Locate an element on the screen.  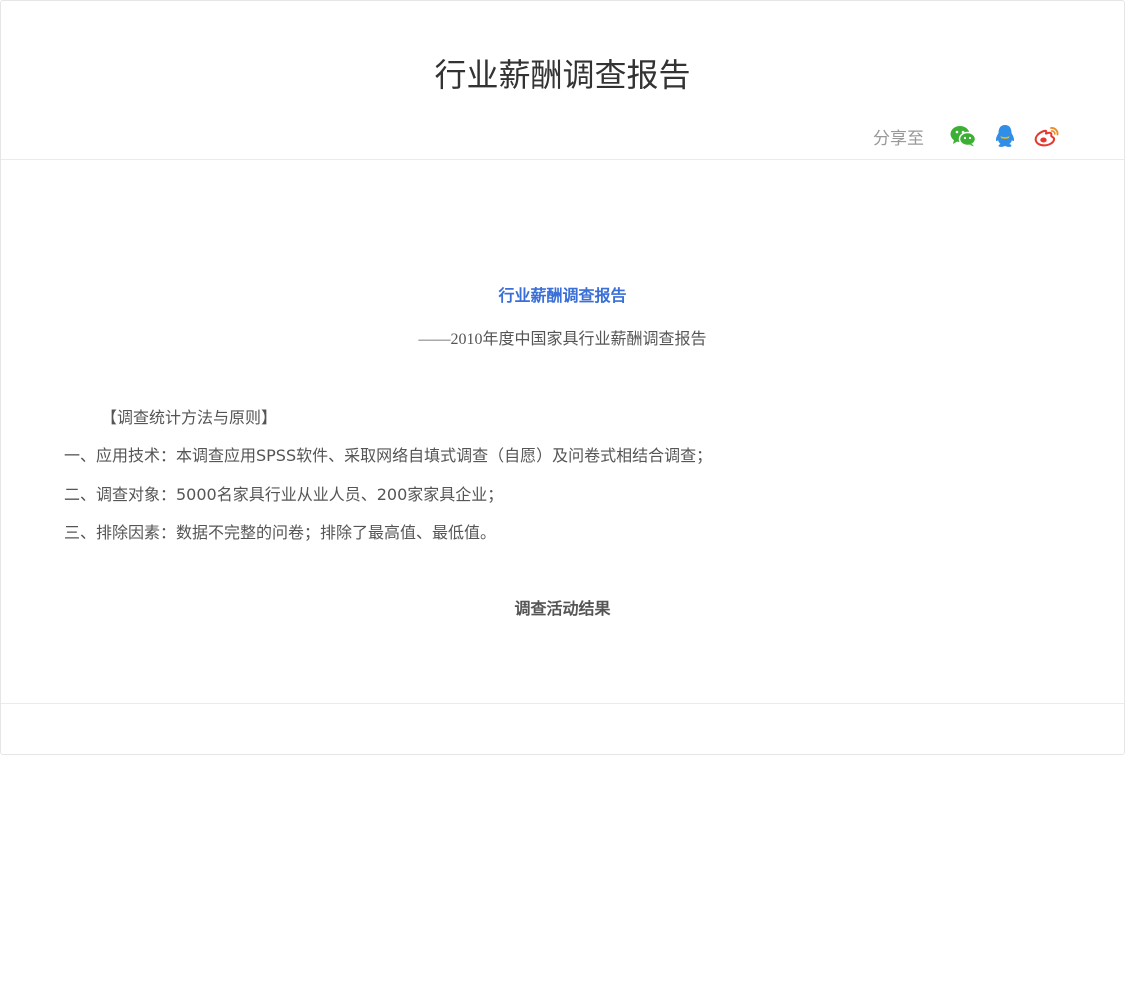
article-subtitle: ——2010年度中国家具行业薪酬调查报告 is located at coordinates (562, 339).